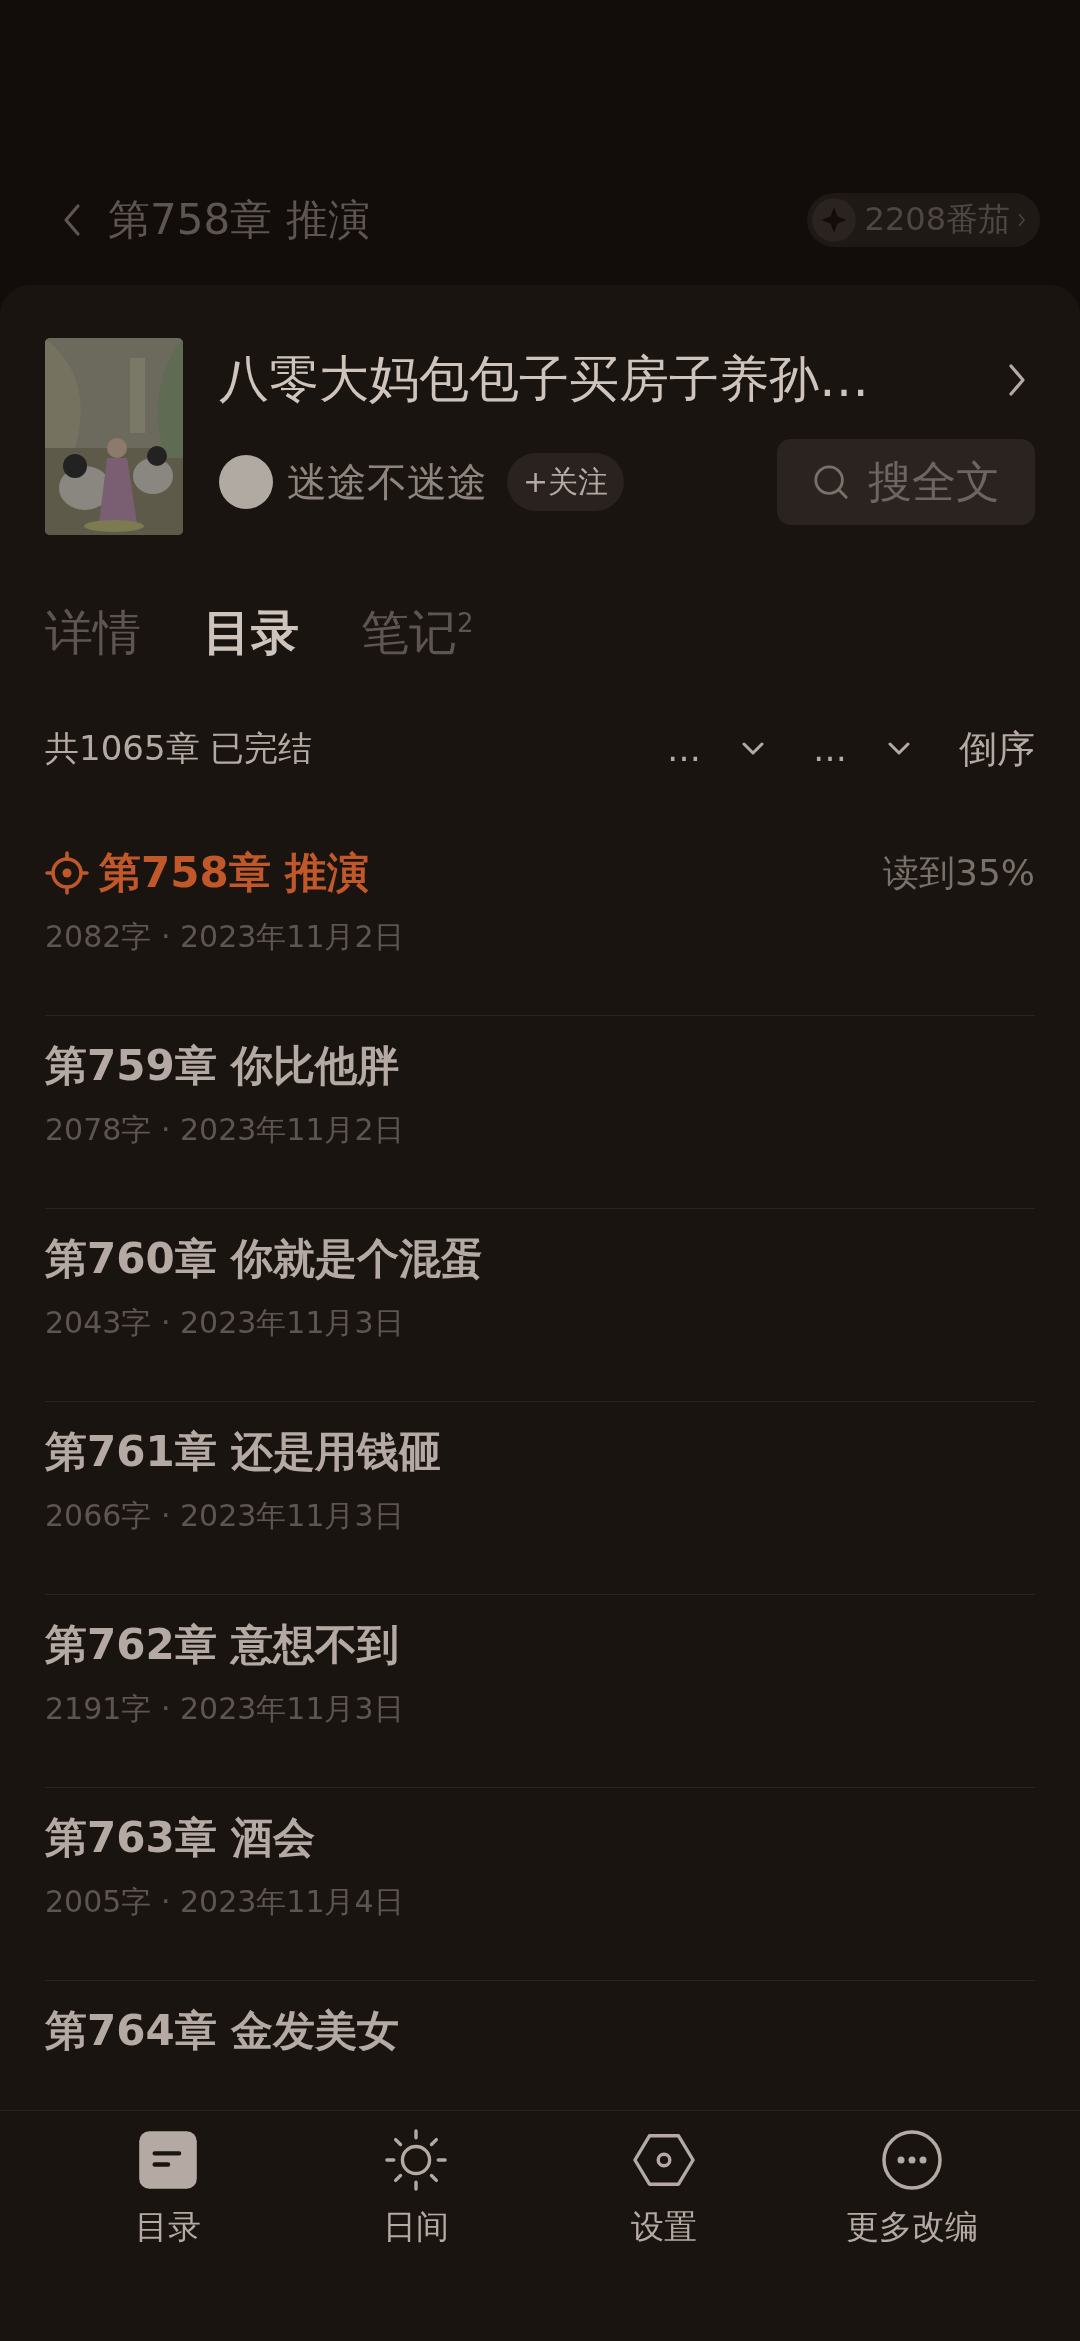  What do you see at coordinates (225, 1709) in the screenshot?
I see `chapter-meta: 2191字 · 2023年11月3日` at bounding box center [225, 1709].